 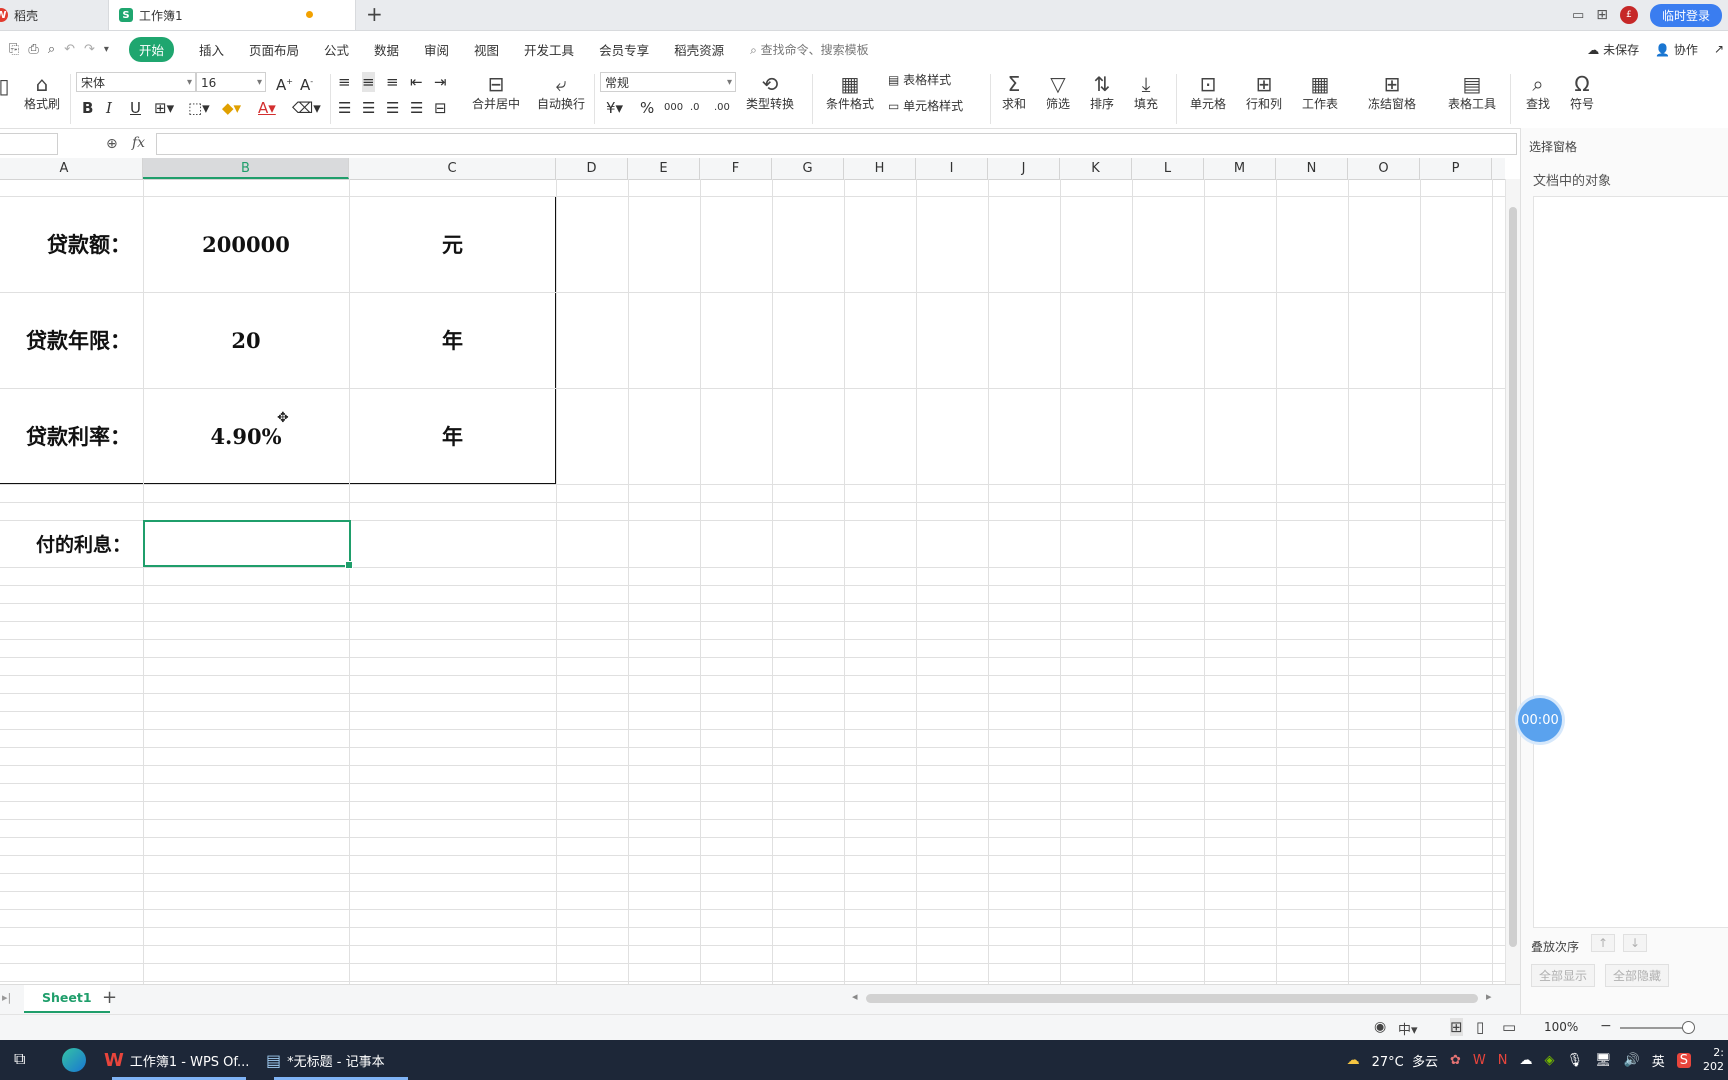 What do you see at coordinates (284, 83) in the screenshot?
I see `font-grow-icon: A+` at bounding box center [284, 83].